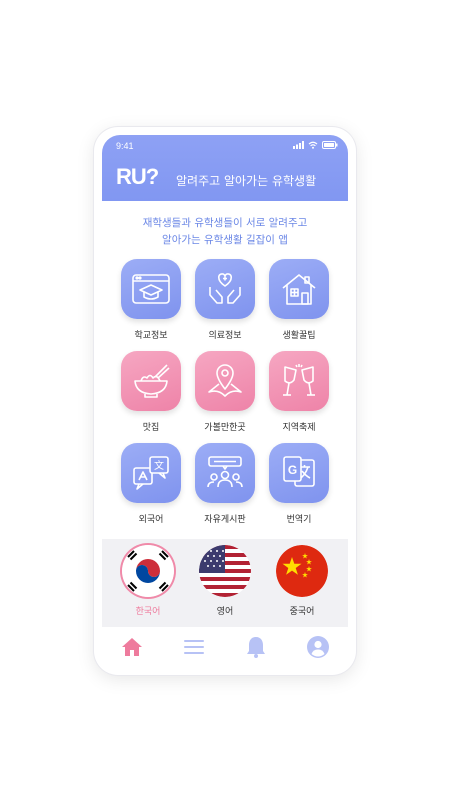  I want to click on menu-item-restaurants: 맛집, so click(151, 392).